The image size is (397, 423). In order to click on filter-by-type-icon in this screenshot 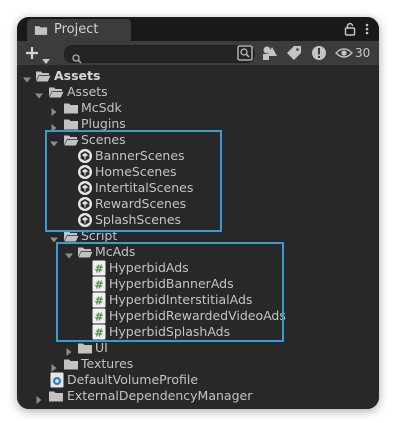, I will do `click(270, 53)`.